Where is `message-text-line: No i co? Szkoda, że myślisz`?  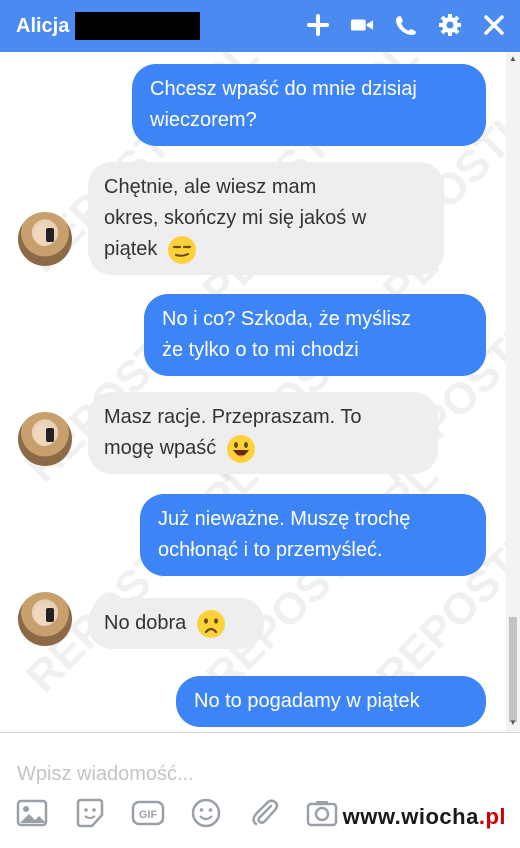
message-text-line: No i co? Szkoda, że myślisz is located at coordinates (286, 319).